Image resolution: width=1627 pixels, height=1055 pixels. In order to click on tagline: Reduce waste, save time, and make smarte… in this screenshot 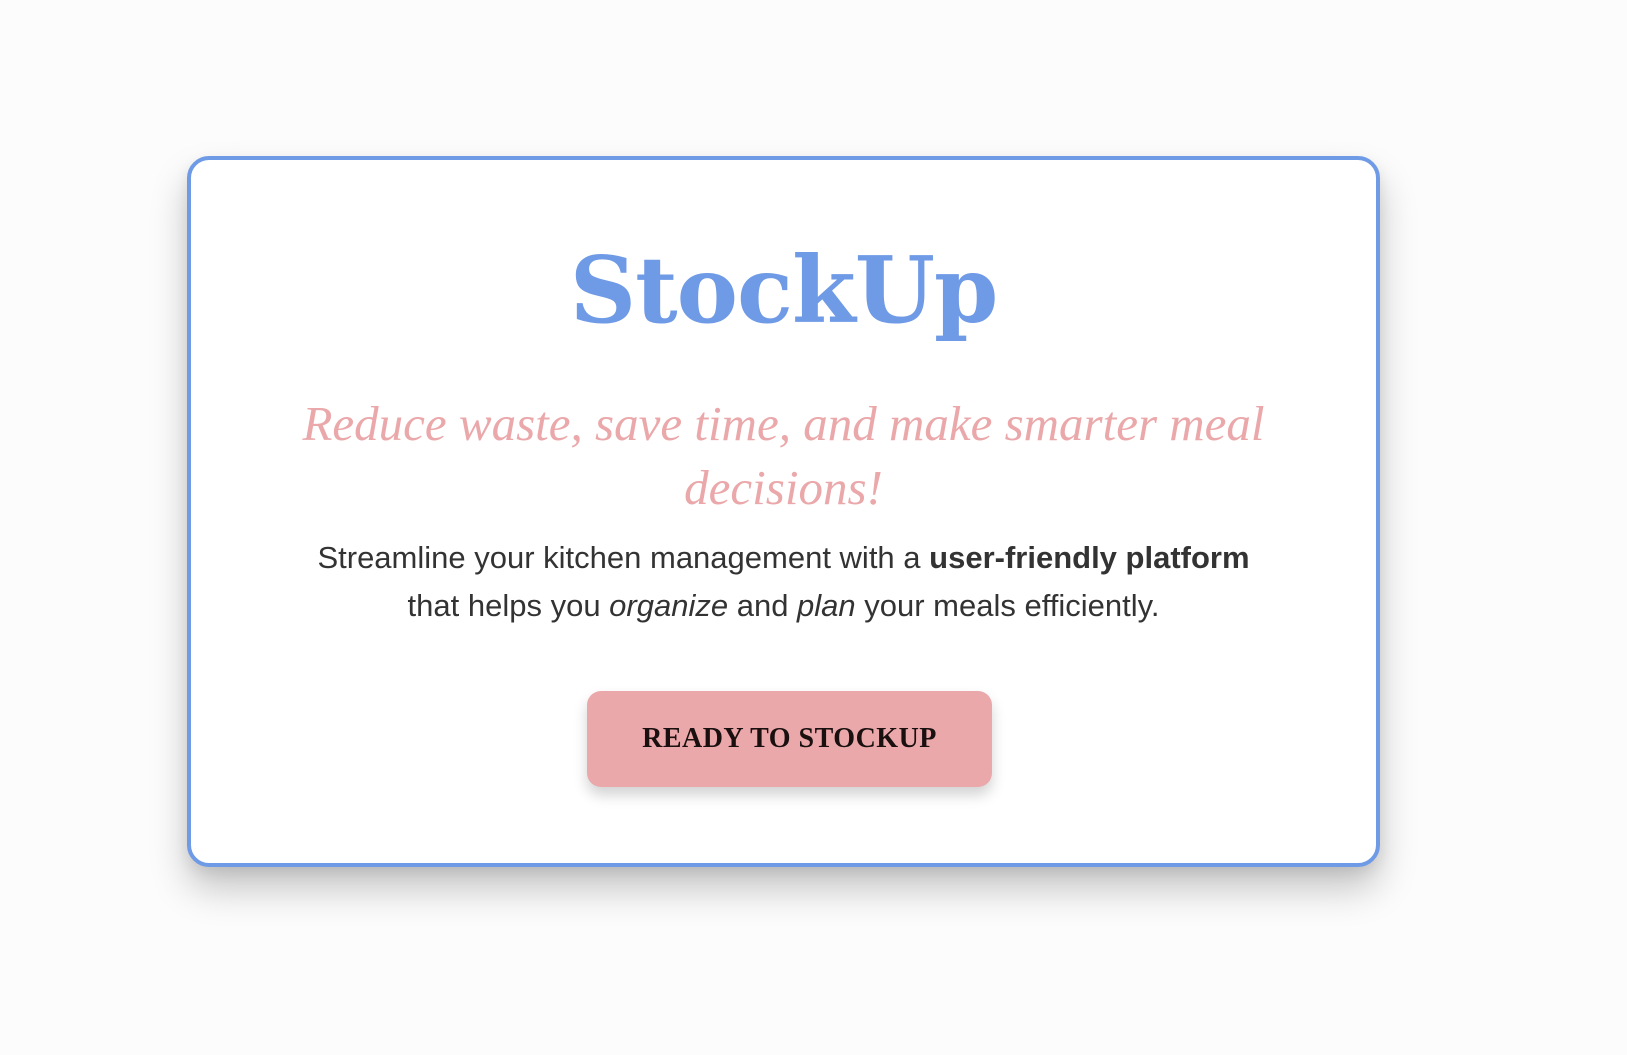, I will do `click(783, 455)`.